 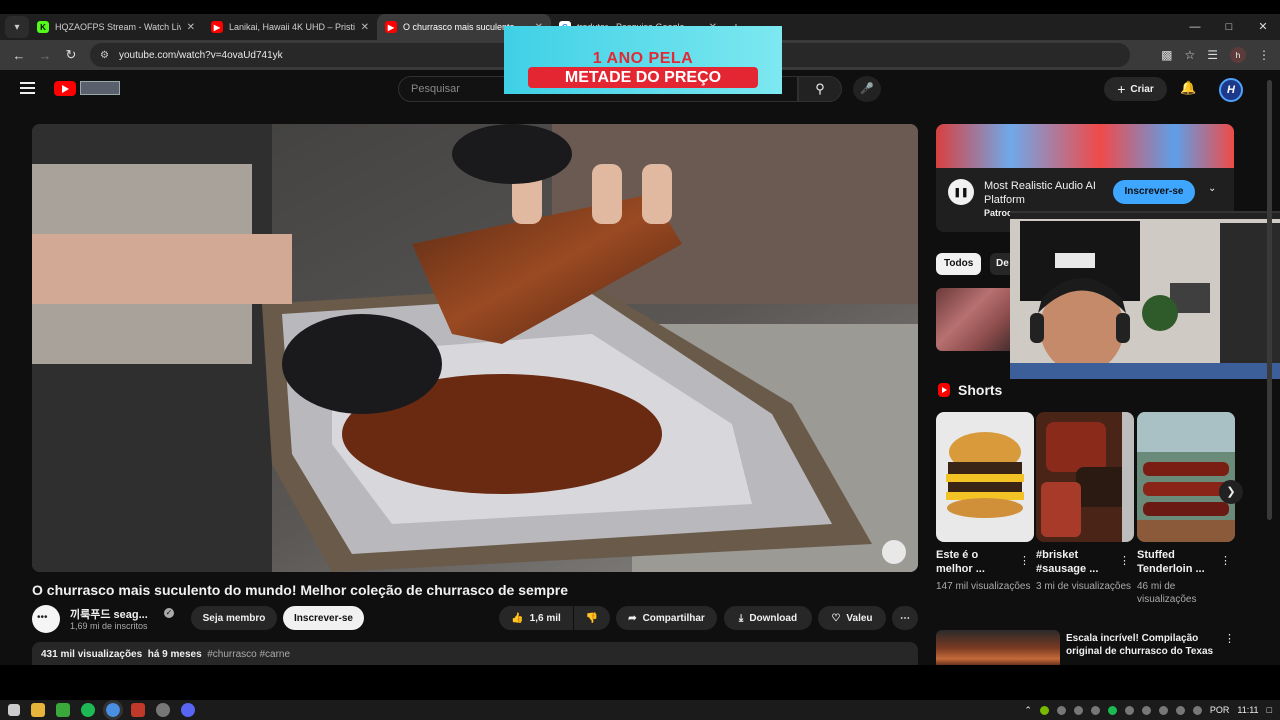 What do you see at coordinates (983, 586) in the screenshot?
I see `short-views: 147 mil visualizações` at bounding box center [983, 586].